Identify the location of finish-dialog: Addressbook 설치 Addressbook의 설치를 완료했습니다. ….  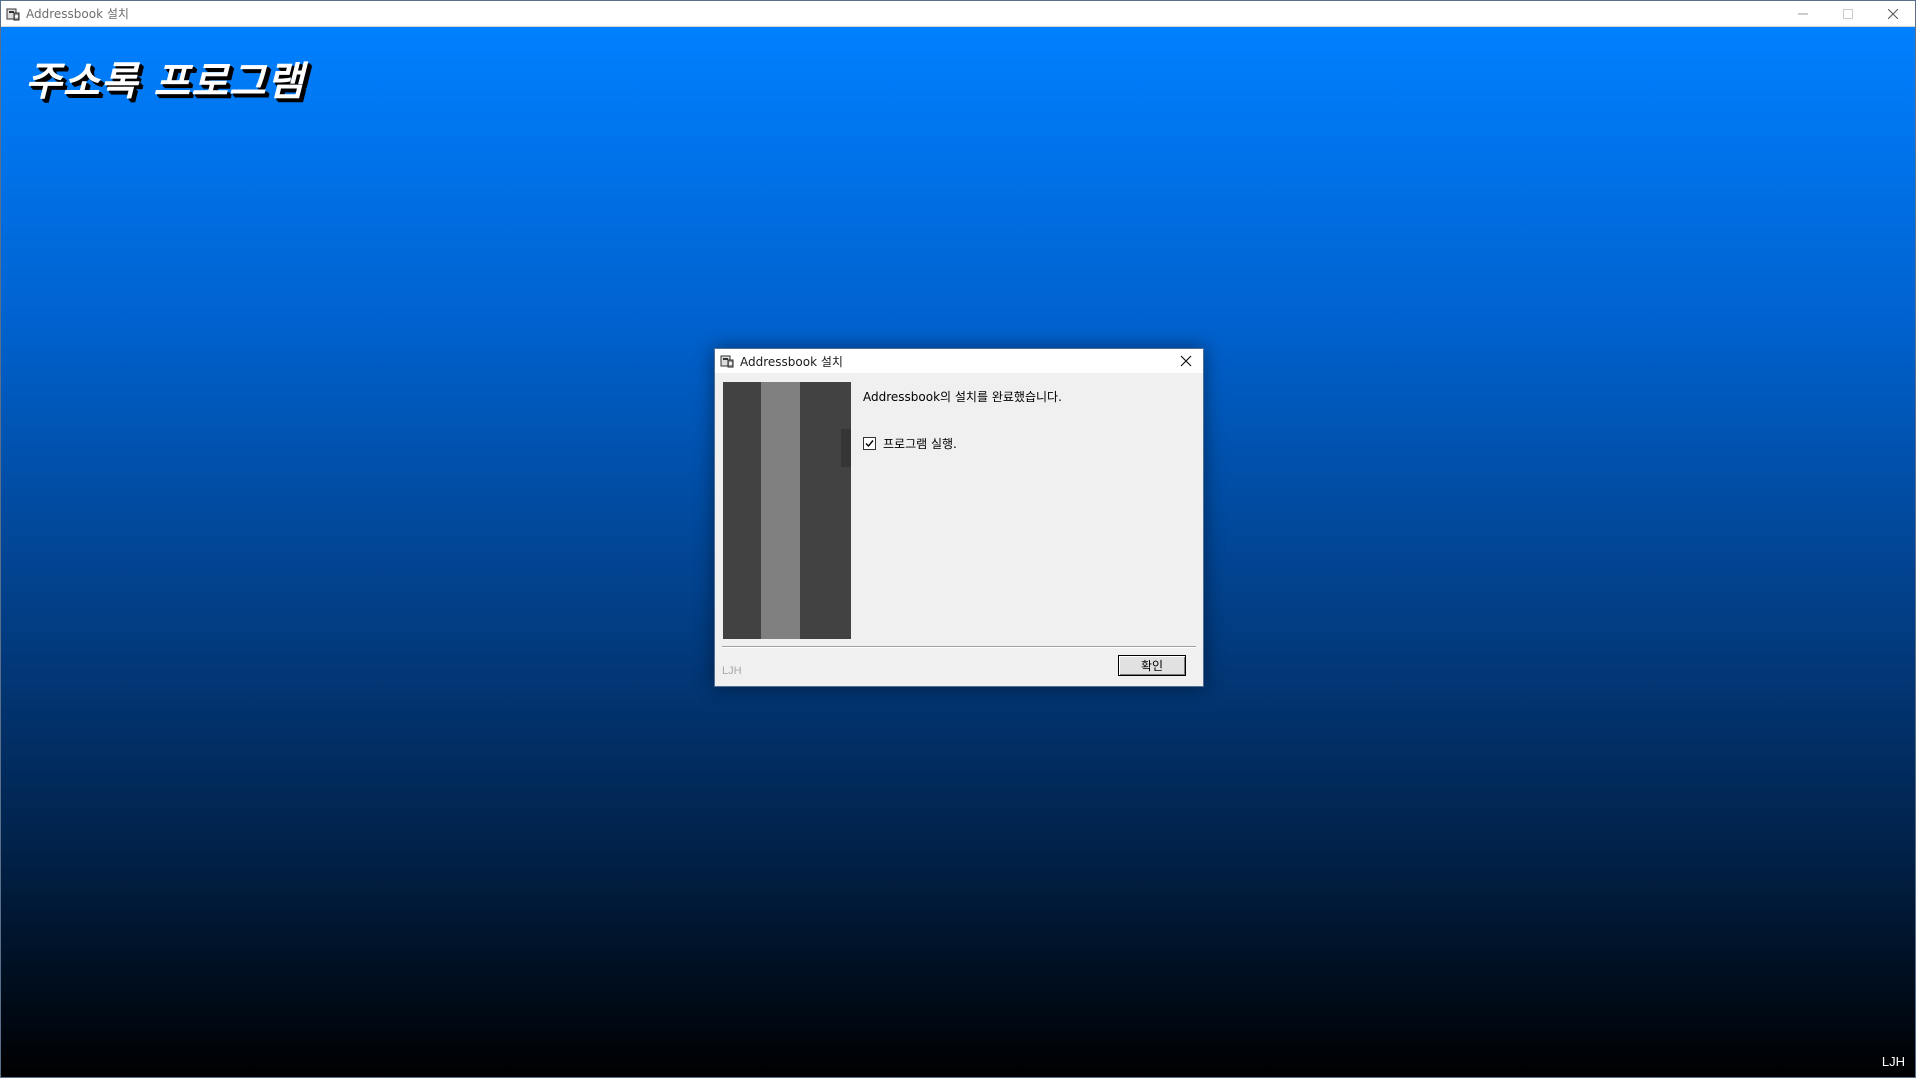
(959, 517).